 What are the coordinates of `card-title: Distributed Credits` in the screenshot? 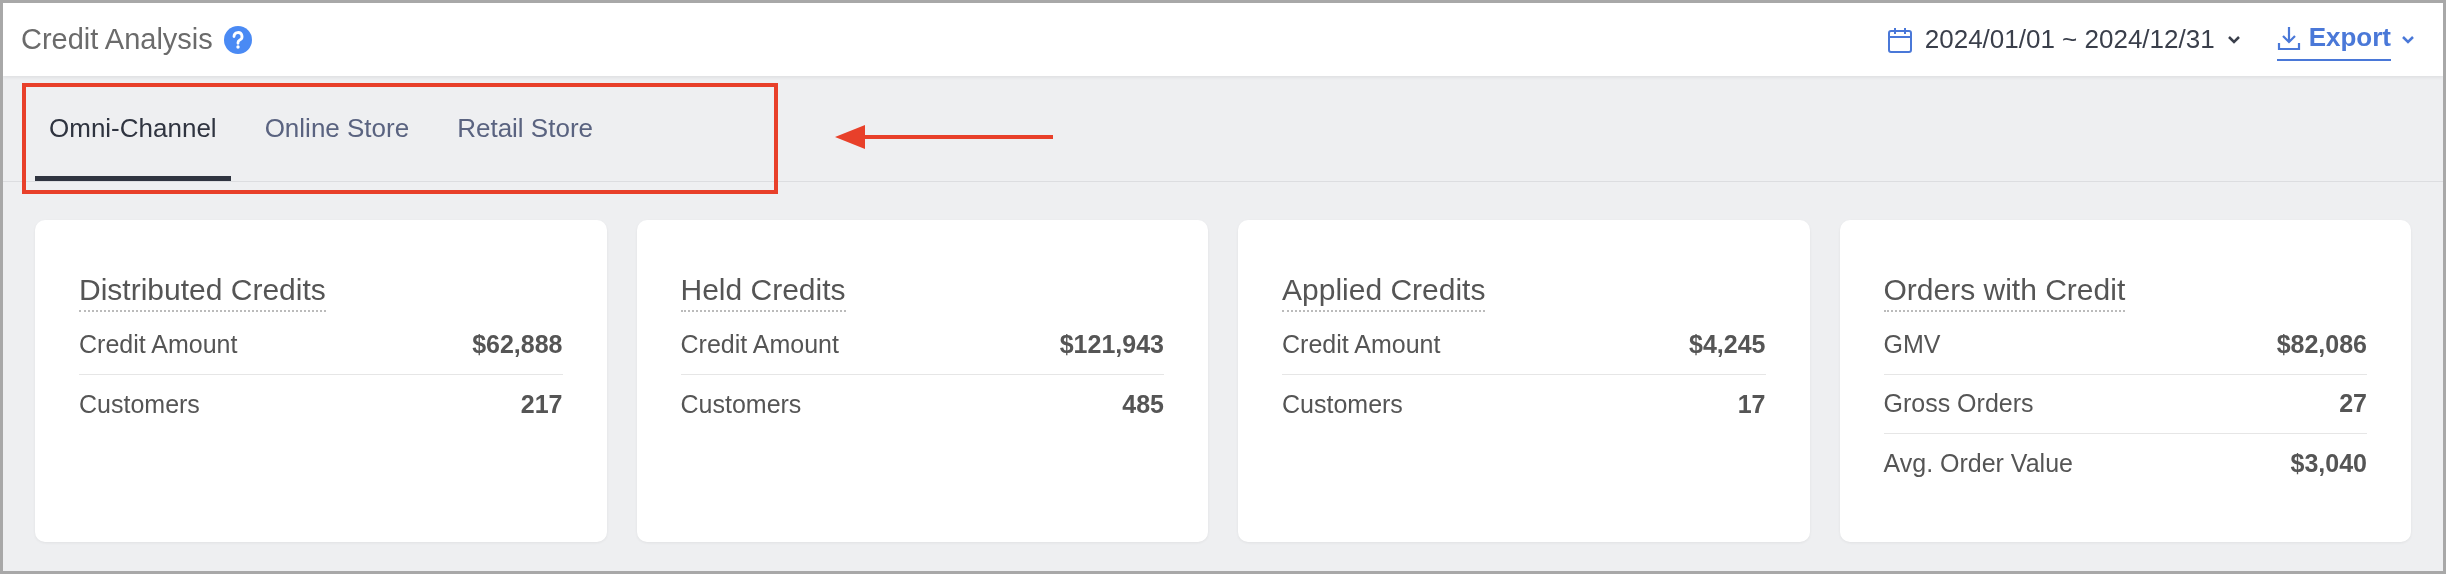 It's located at (202, 291).